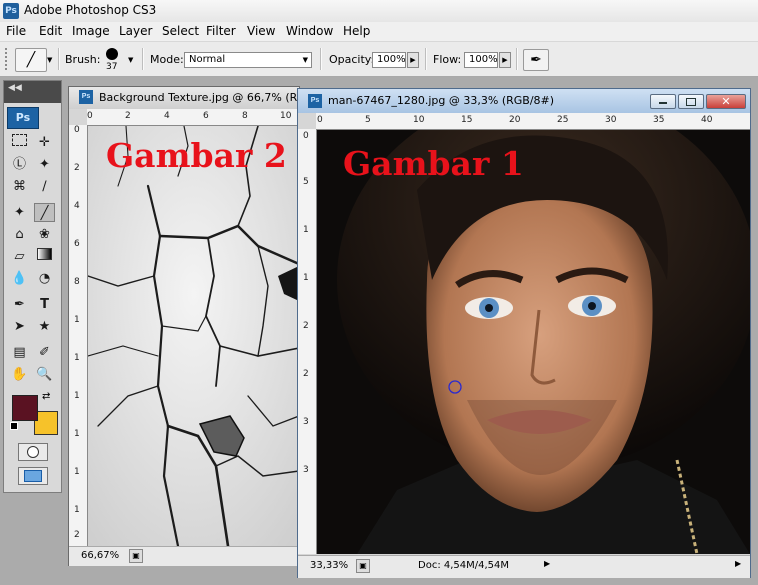 This screenshot has height=585, width=758. I want to click on ruler-tick: 2, so click(306, 326).